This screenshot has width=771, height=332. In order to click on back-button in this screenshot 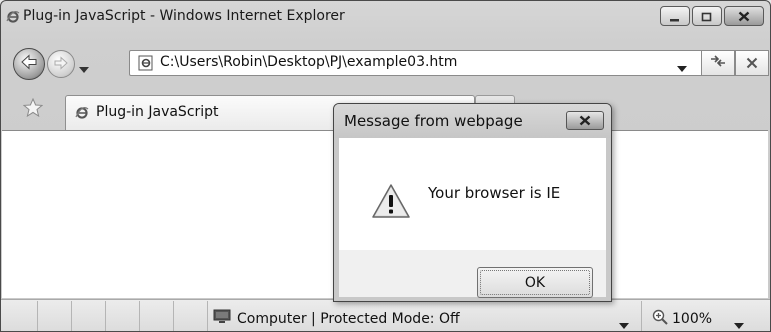, I will do `click(29, 64)`.